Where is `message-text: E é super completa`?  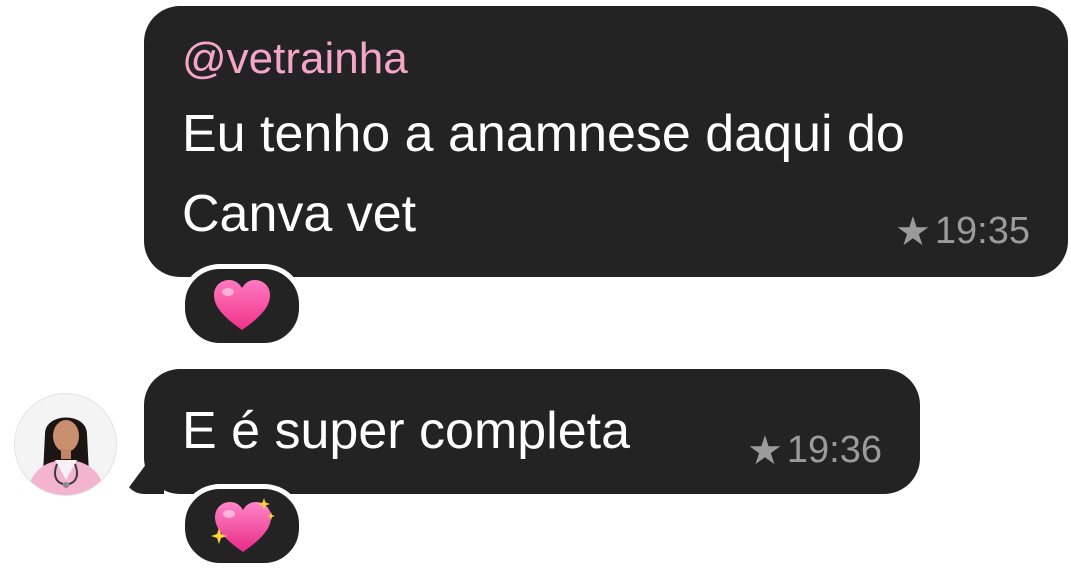 message-text: E é super completa is located at coordinates (406, 431).